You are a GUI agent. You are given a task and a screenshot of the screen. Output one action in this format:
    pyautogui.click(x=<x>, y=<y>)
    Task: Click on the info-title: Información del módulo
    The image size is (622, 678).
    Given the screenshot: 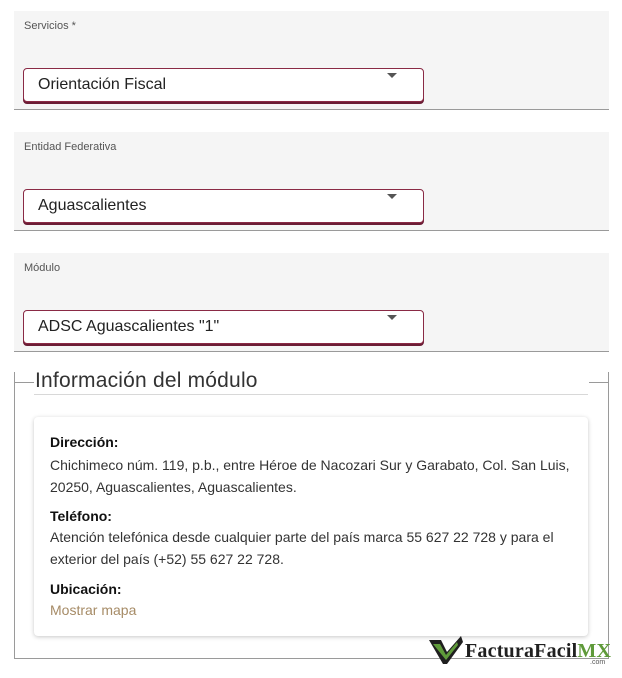 What is the action you would take?
    pyautogui.click(x=146, y=380)
    